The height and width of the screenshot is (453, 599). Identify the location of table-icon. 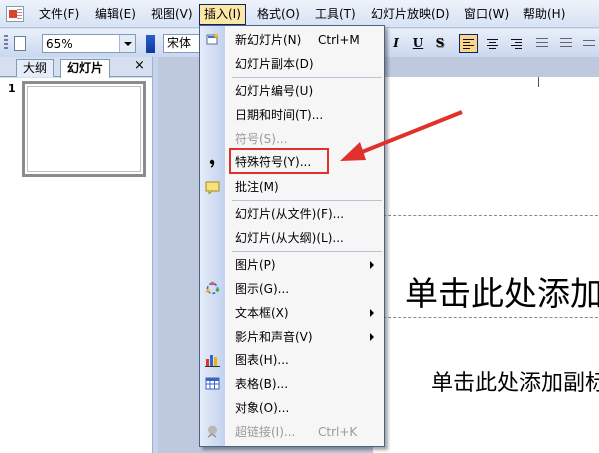
(212, 383).